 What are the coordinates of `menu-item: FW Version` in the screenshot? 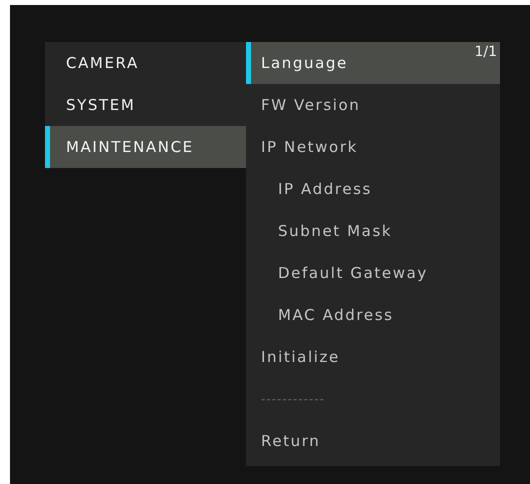 It's located at (373, 105).